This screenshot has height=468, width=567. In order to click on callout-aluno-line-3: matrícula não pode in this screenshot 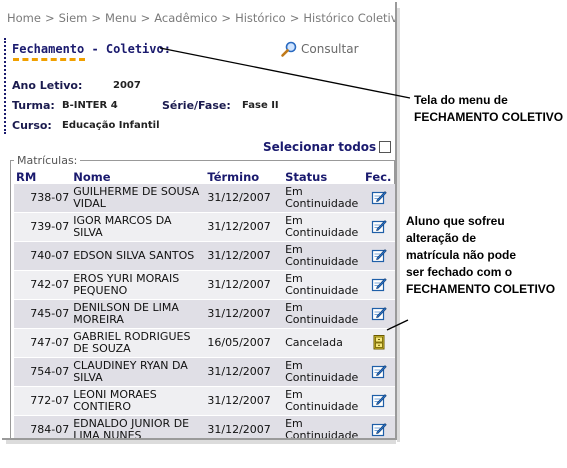, I will do `click(461, 255)`.